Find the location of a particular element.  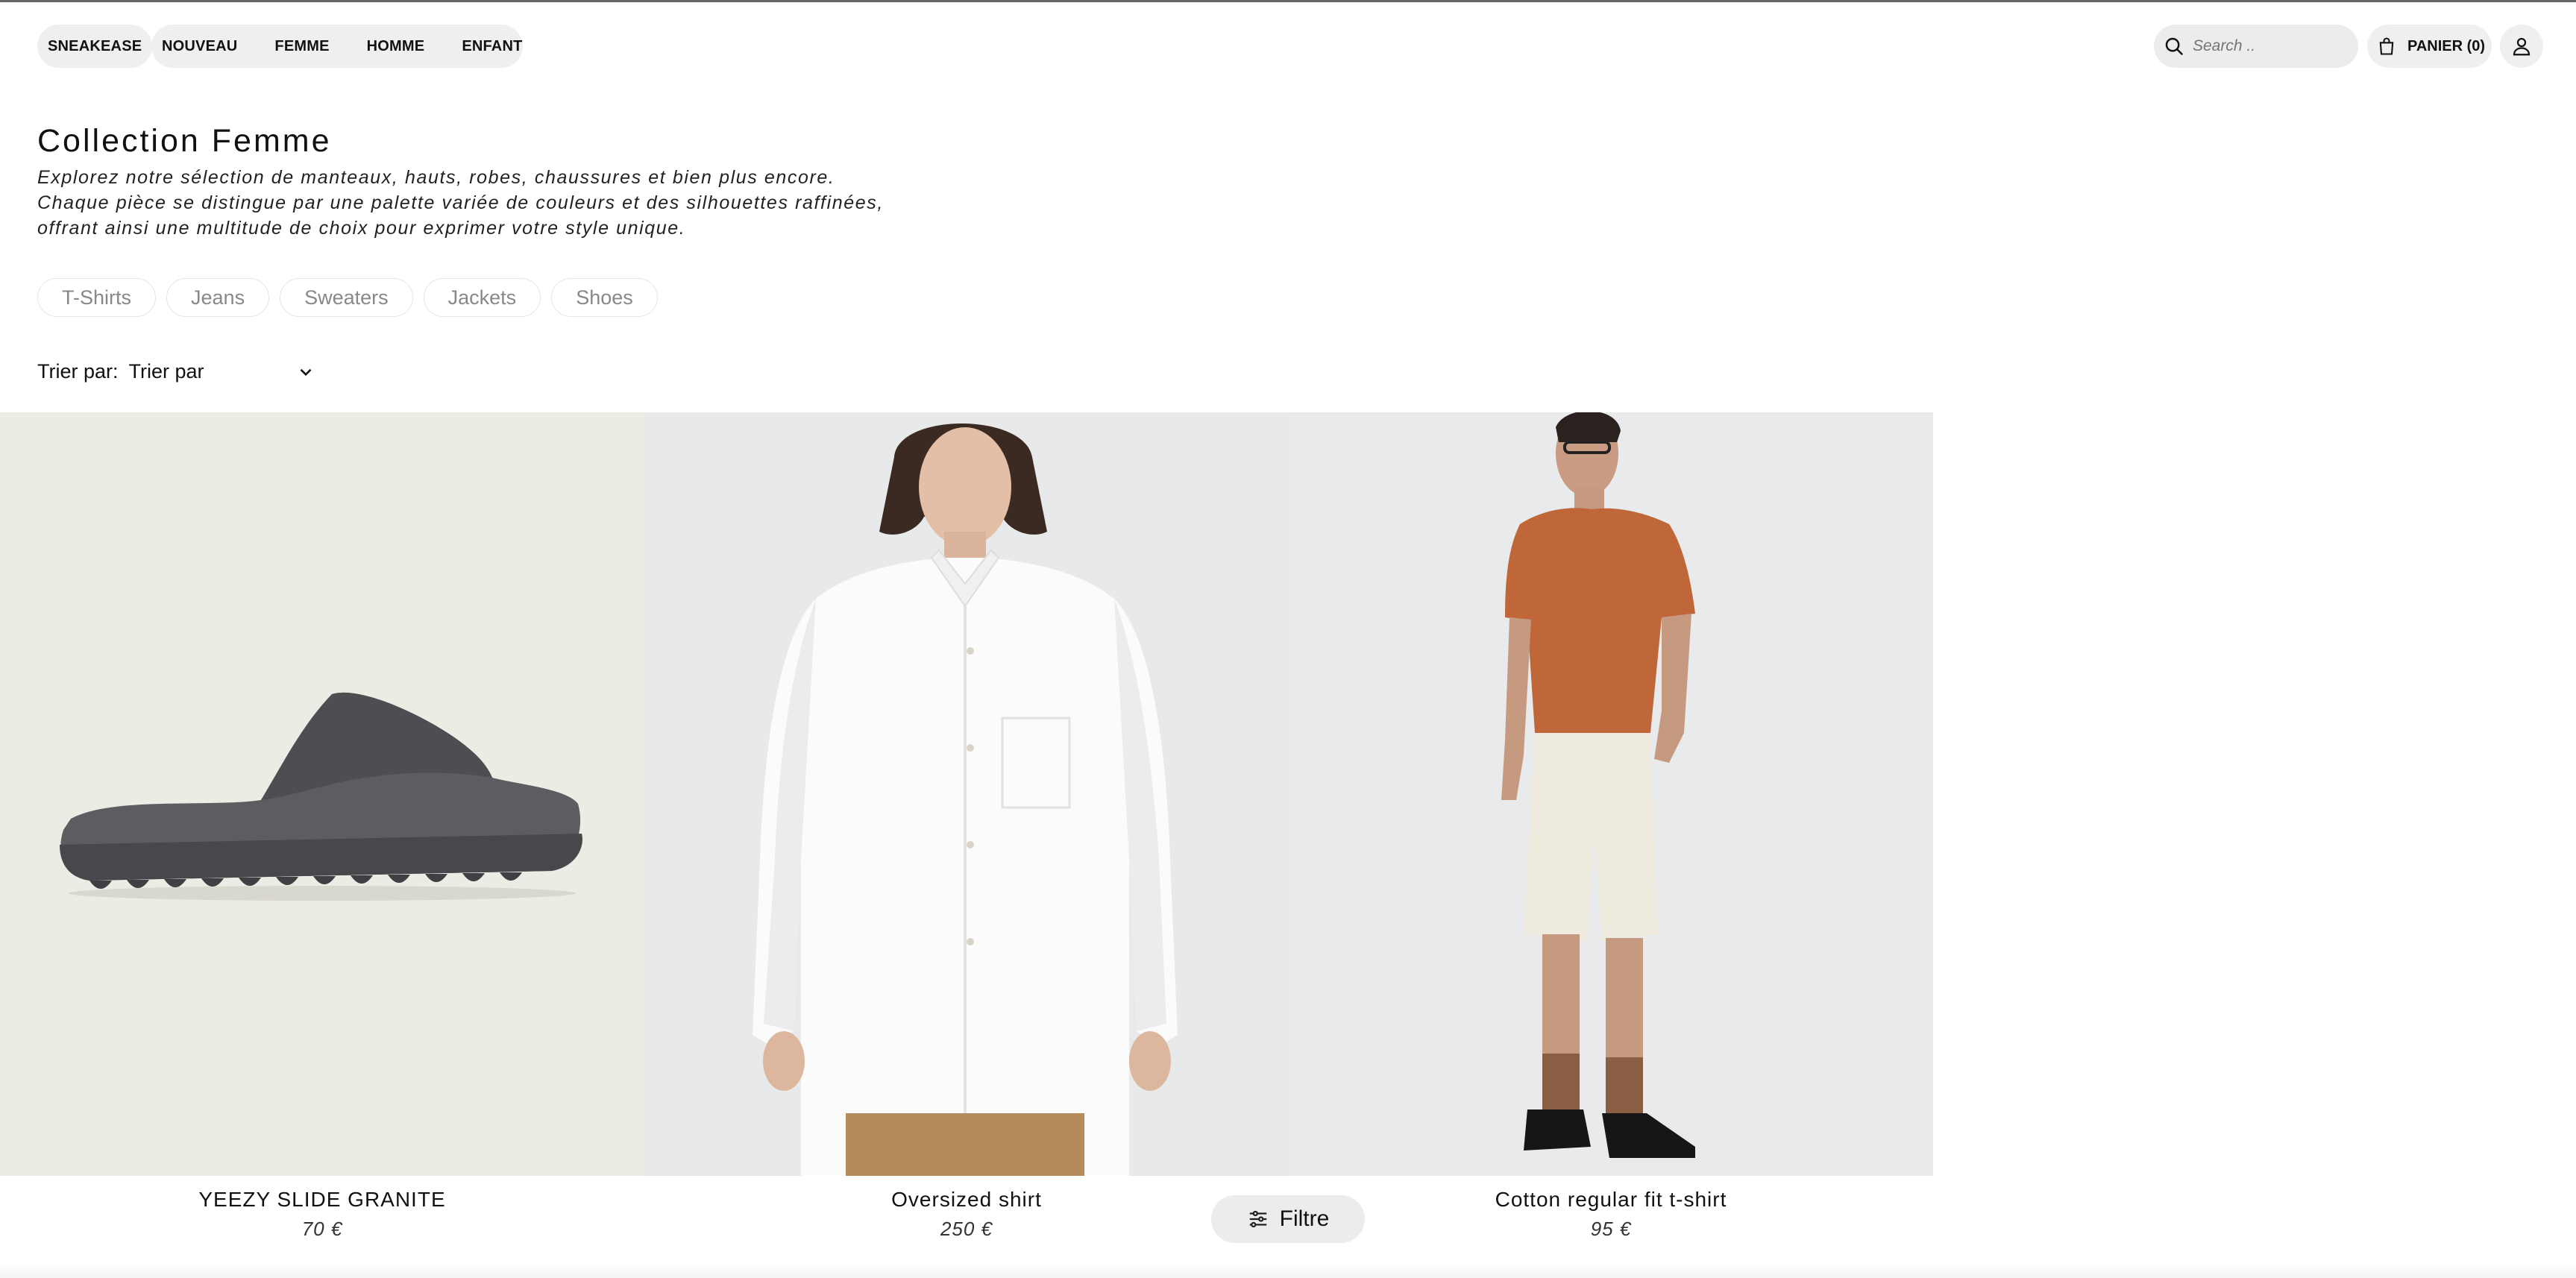

search-bar is located at coordinates (2256, 46).